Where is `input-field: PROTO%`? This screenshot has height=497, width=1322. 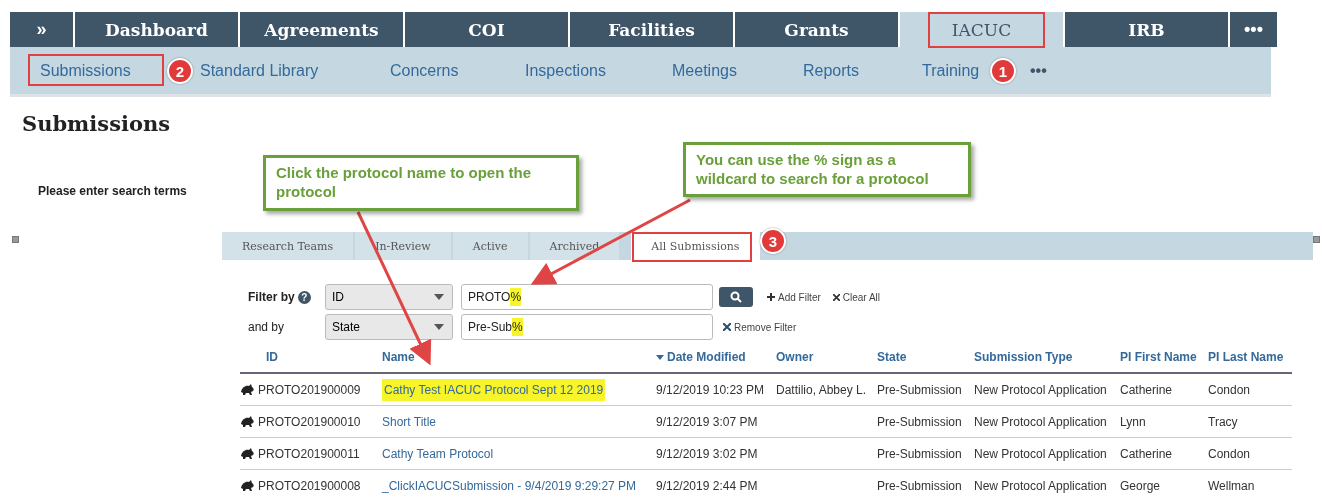 input-field: PROTO% is located at coordinates (587, 297).